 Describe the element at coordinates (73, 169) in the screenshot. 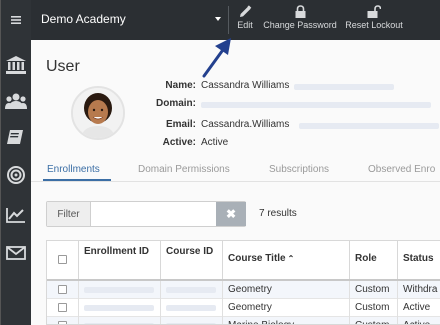

I see `tab-enrollments: Enrollments` at that location.